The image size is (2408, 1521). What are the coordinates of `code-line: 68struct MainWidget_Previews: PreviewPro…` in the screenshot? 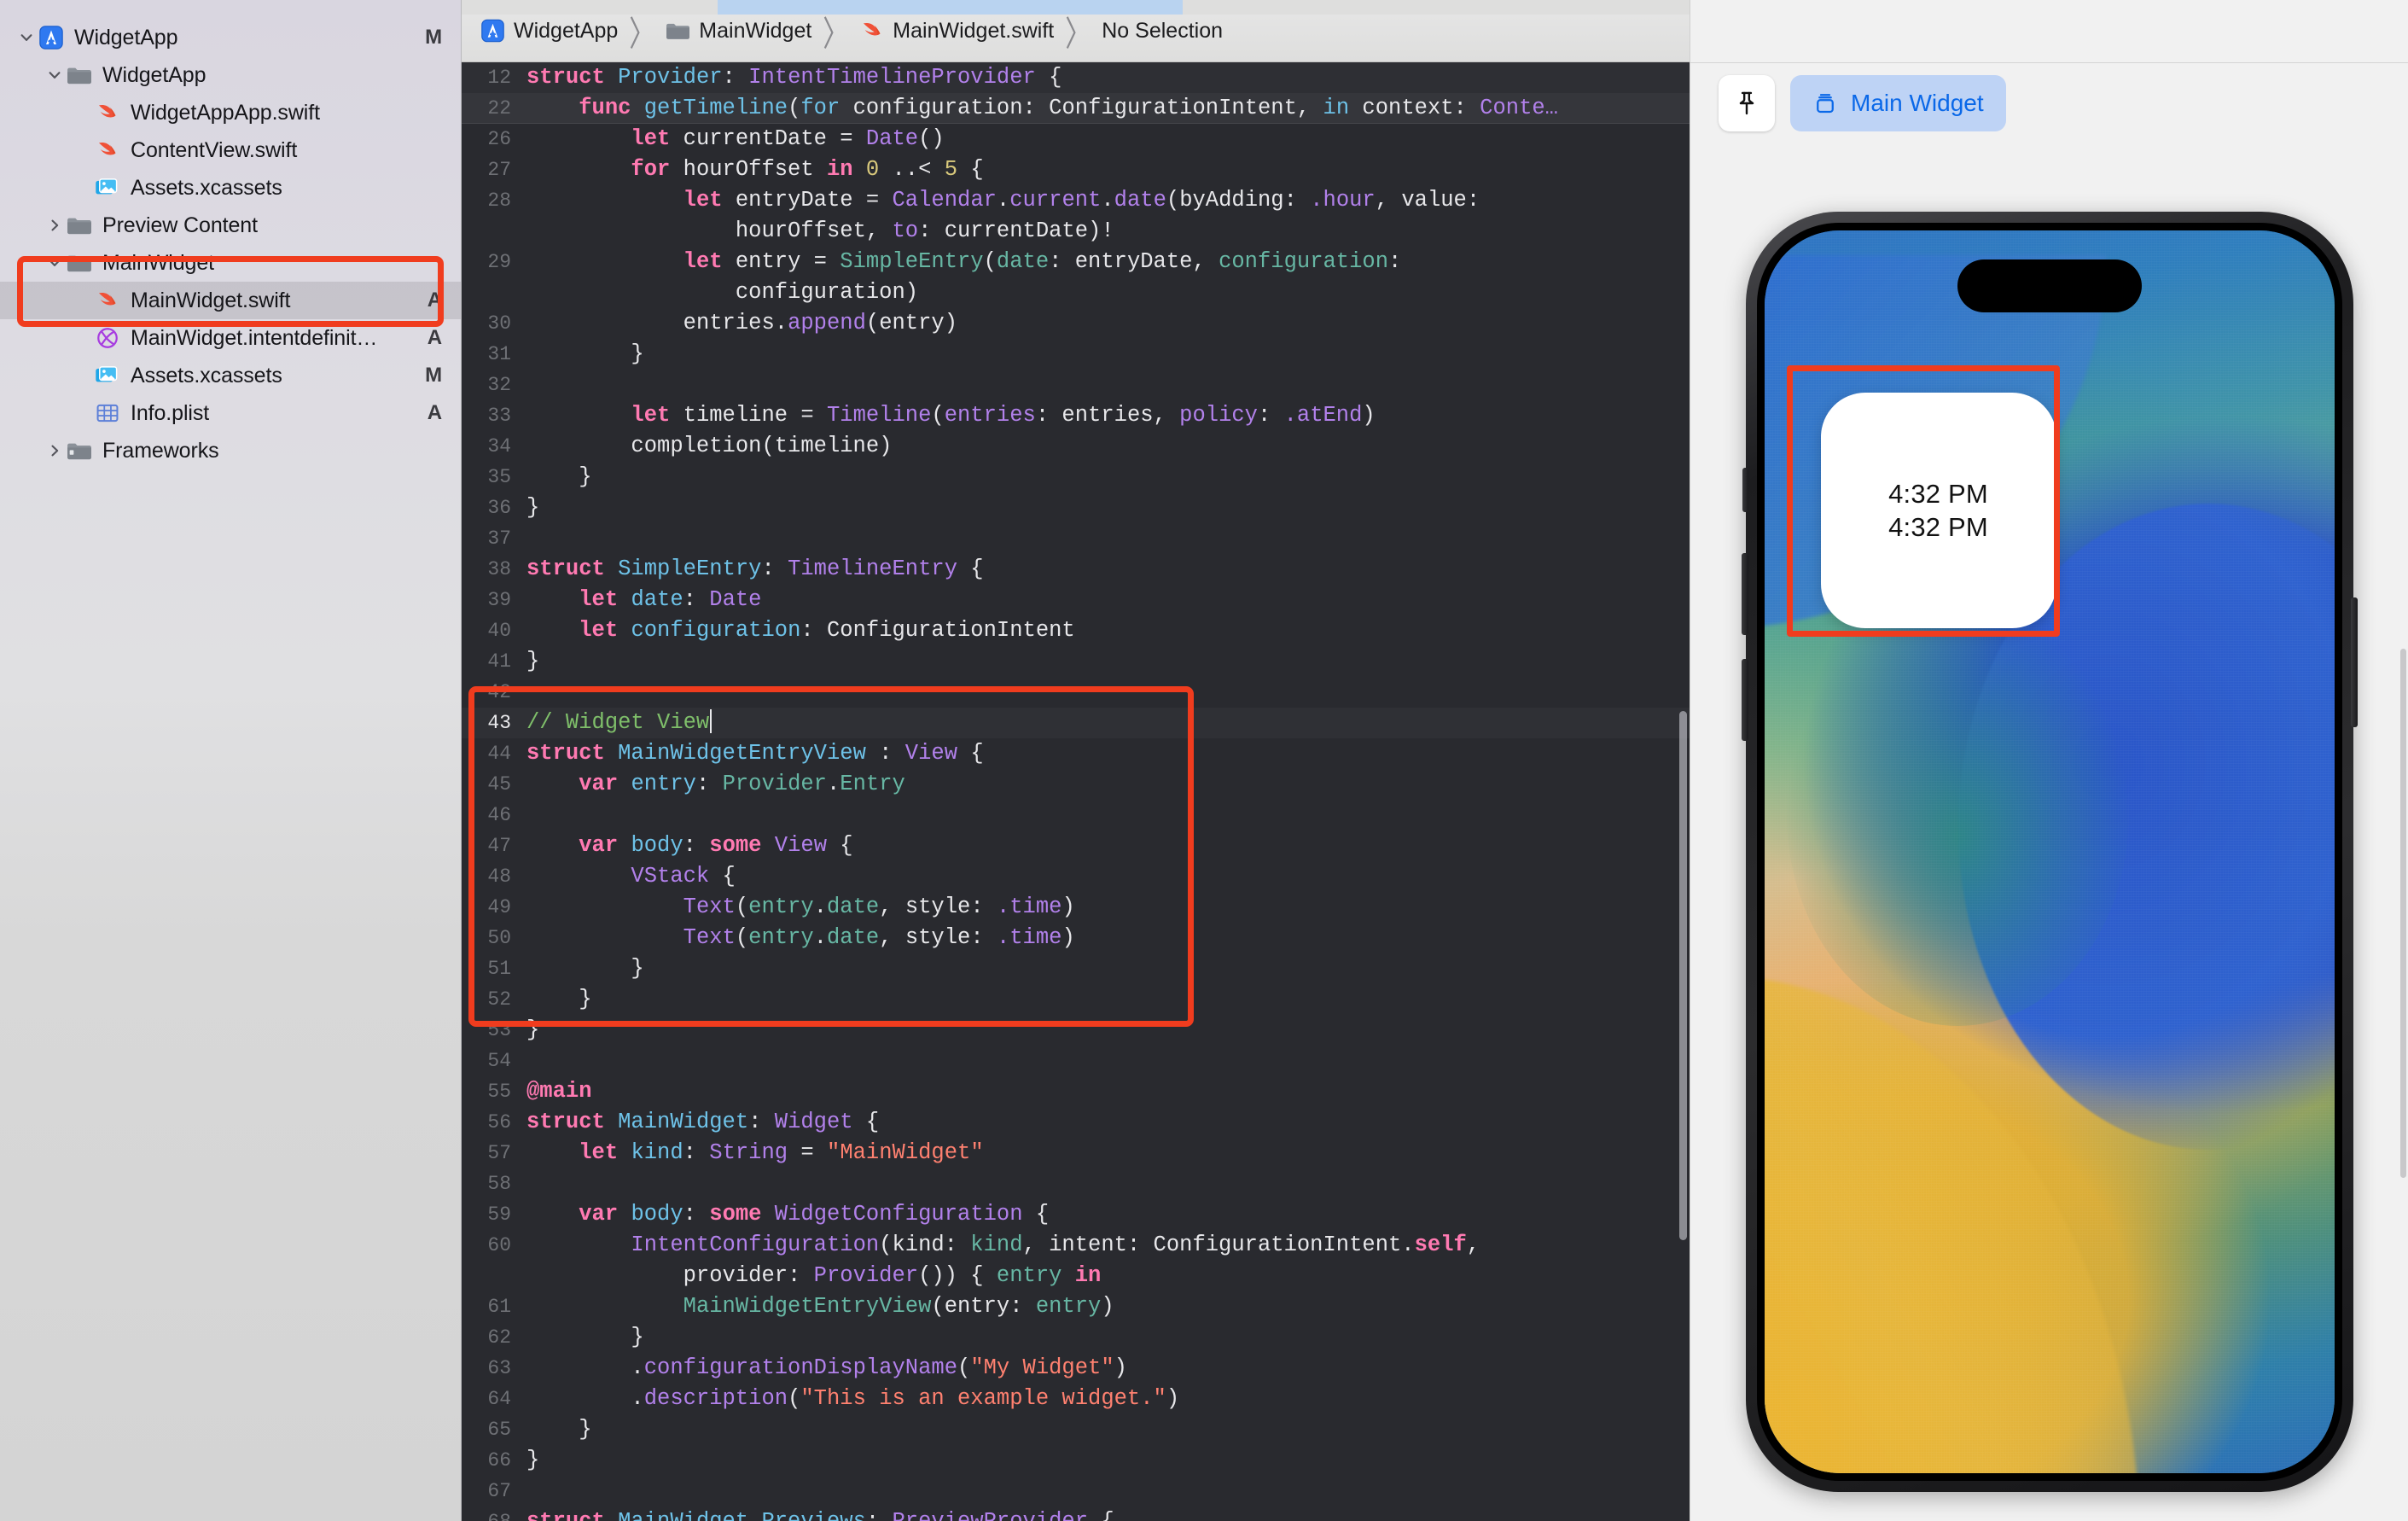 It's located at (1076, 1513).